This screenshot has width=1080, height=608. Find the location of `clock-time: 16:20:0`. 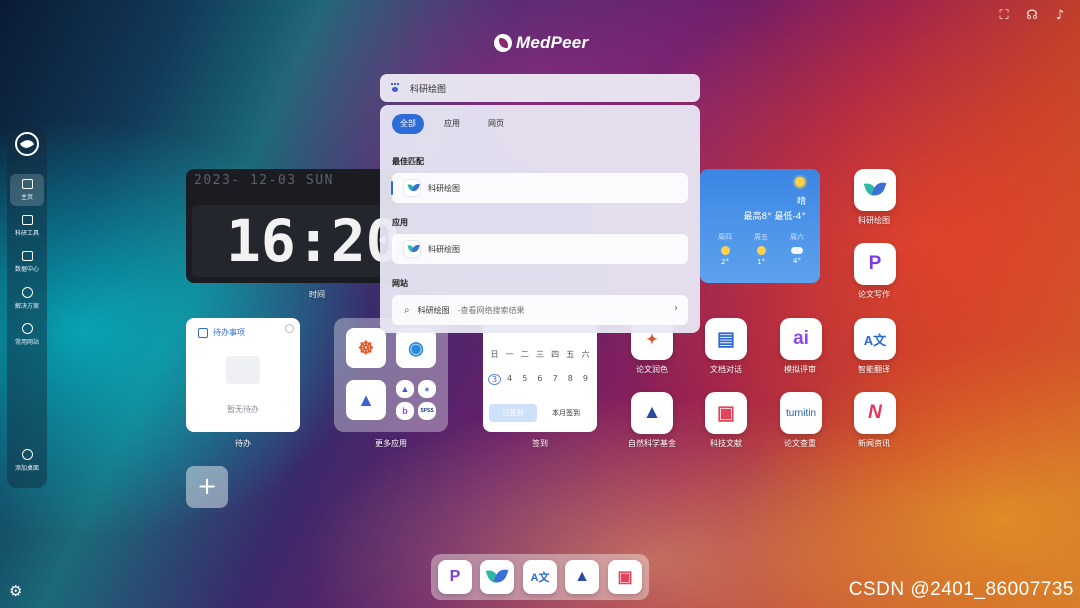

clock-time: 16:20:0 is located at coordinates (296, 241).